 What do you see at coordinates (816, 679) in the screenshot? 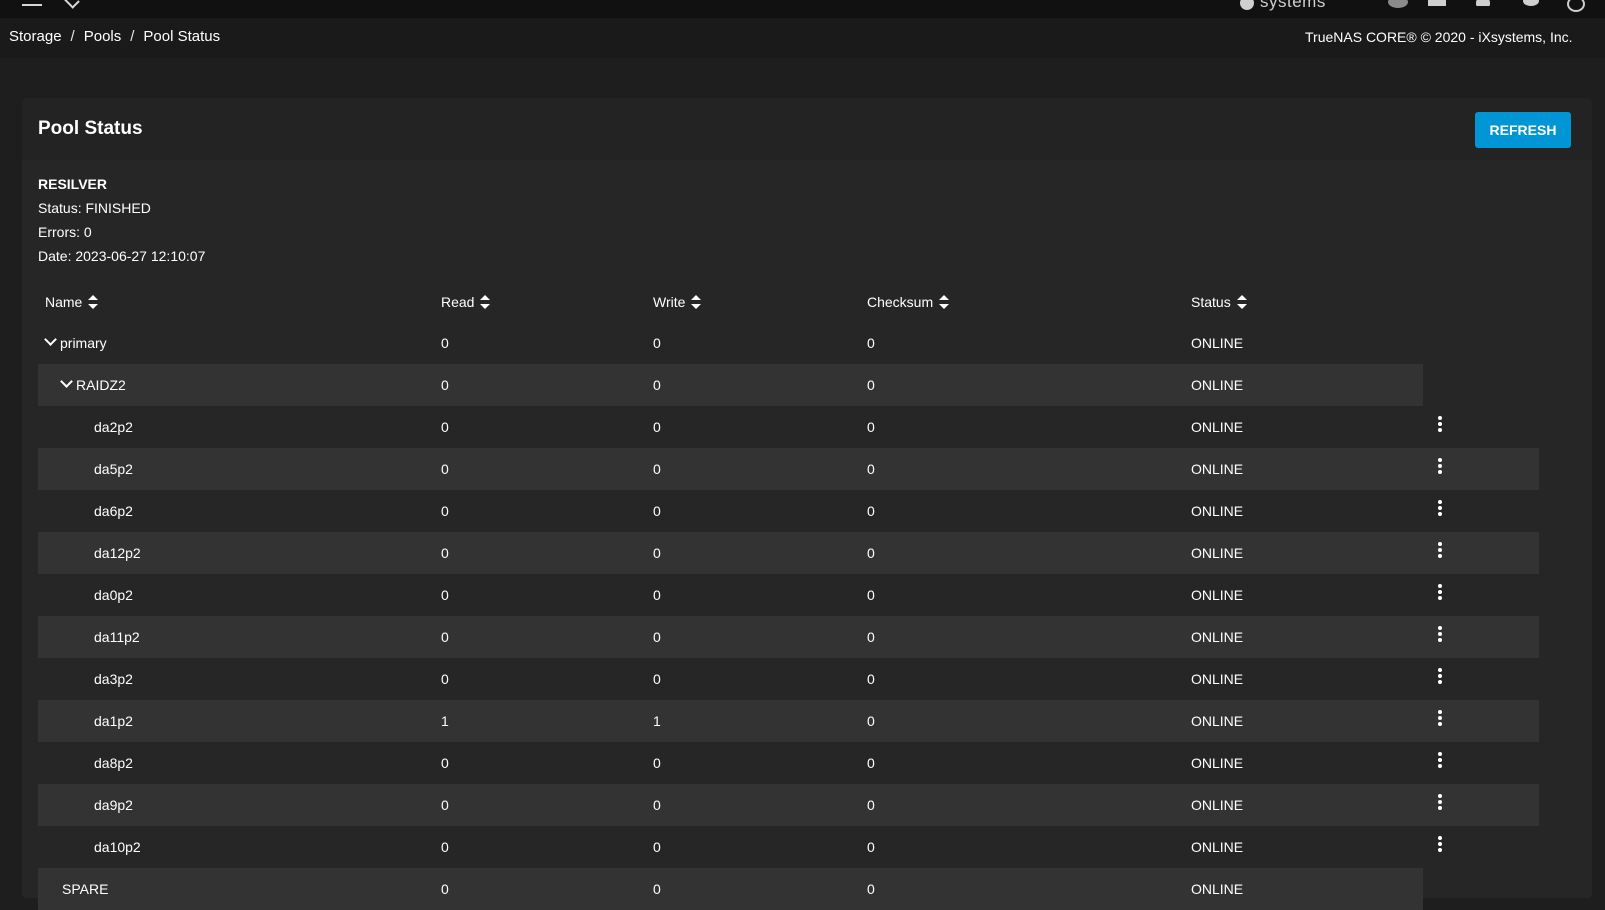
I see `table-row: da3p2 0 0 0 ONLINE` at bounding box center [816, 679].